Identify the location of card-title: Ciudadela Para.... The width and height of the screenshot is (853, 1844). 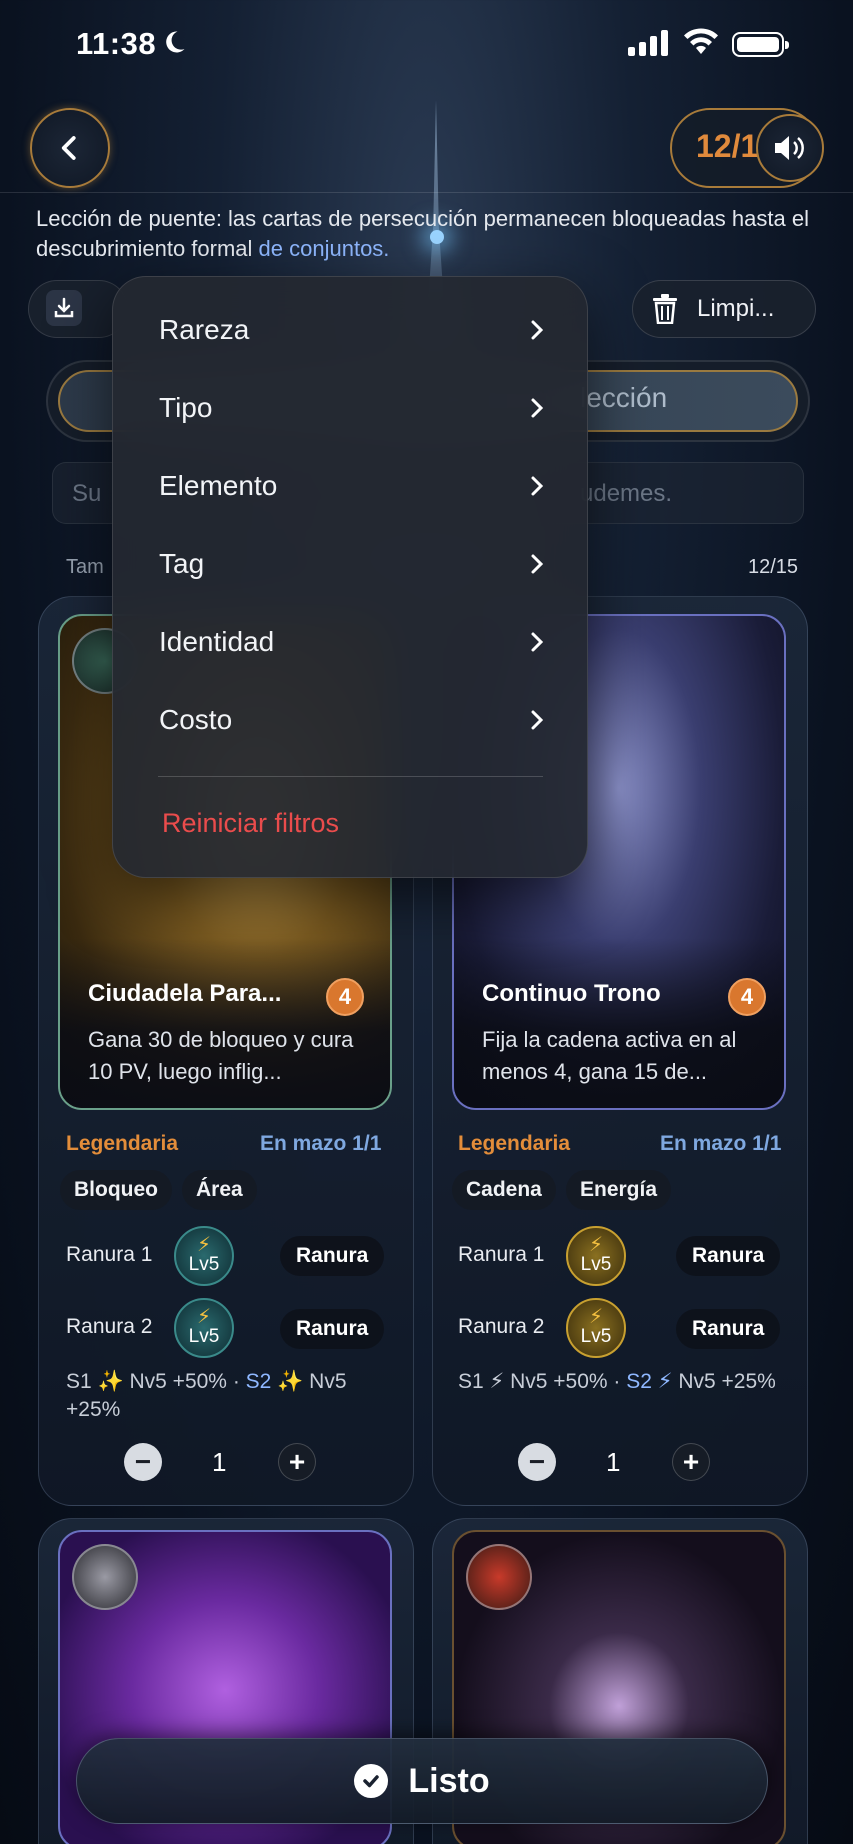
(185, 993).